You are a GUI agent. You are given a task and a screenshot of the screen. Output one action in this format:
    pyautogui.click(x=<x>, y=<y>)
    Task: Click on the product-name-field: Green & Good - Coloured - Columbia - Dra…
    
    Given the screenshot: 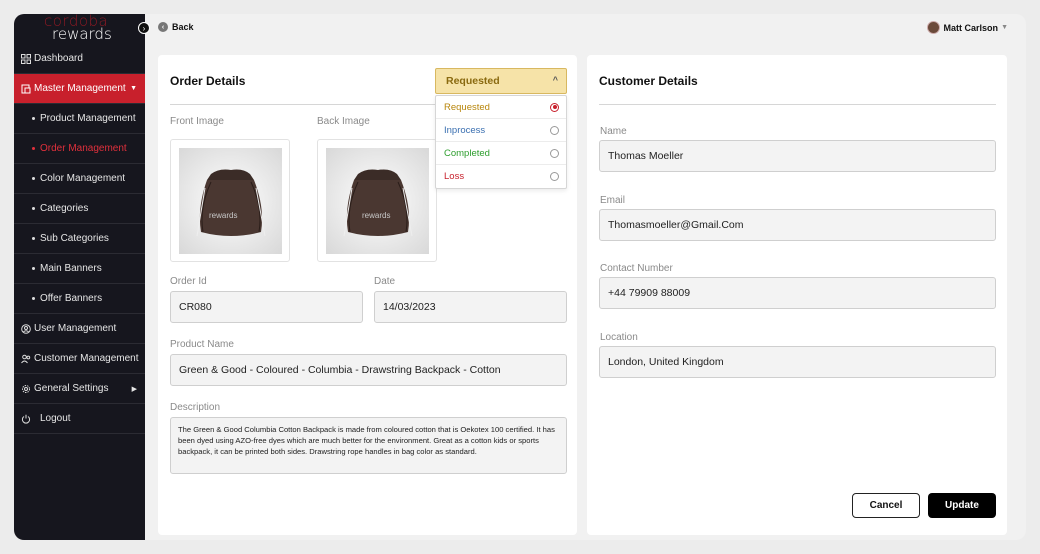 What is the action you would take?
    pyautogui.click(x=368, y=370)
    